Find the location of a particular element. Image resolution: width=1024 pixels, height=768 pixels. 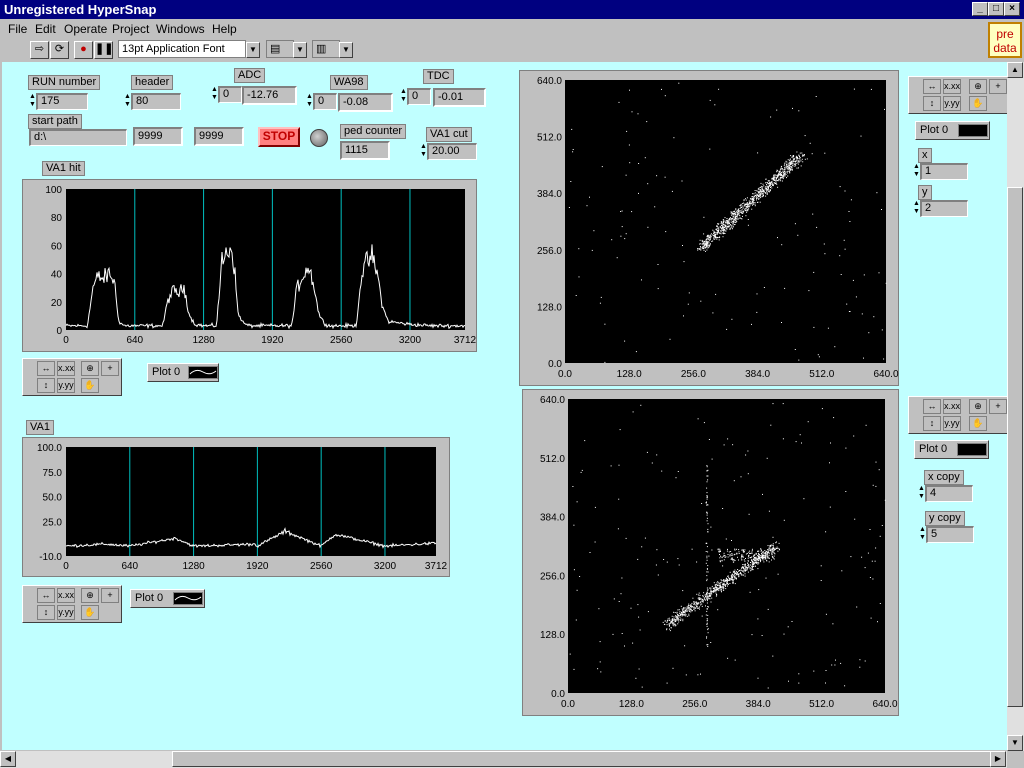

vertical-scroll-thumb is located at coordinates (1015, 447).